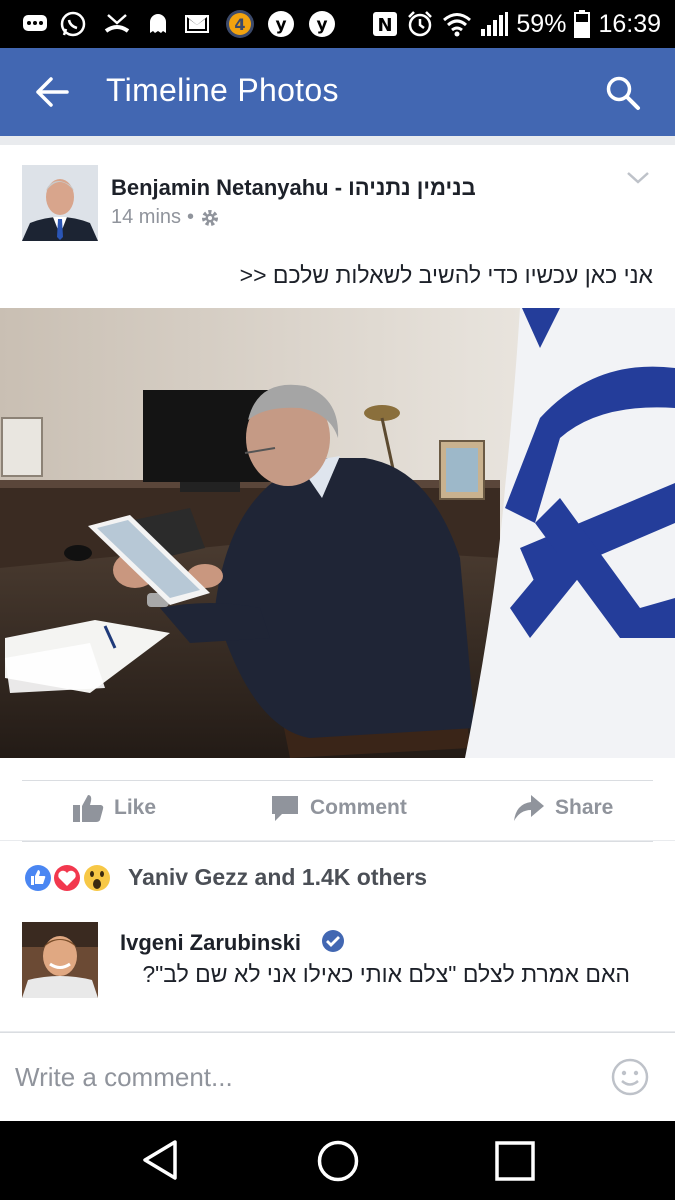 Image resolution: width=675 pixels, height=1200 pixels. What do you see at coordinates (160, 1160) in the screenshot?
I see `nav-back-icon` at bounding box center [160, 1160].